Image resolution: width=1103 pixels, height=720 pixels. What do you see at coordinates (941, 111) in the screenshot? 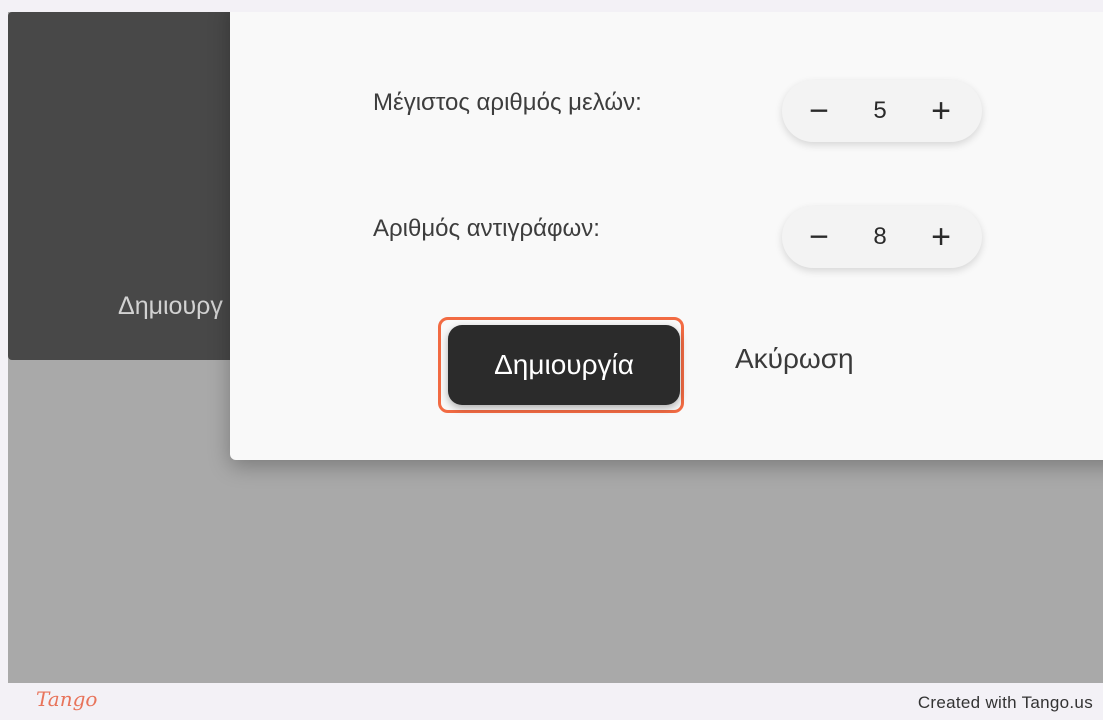
I see `max-members-increment-button: +` at bounding box center [941, 111].